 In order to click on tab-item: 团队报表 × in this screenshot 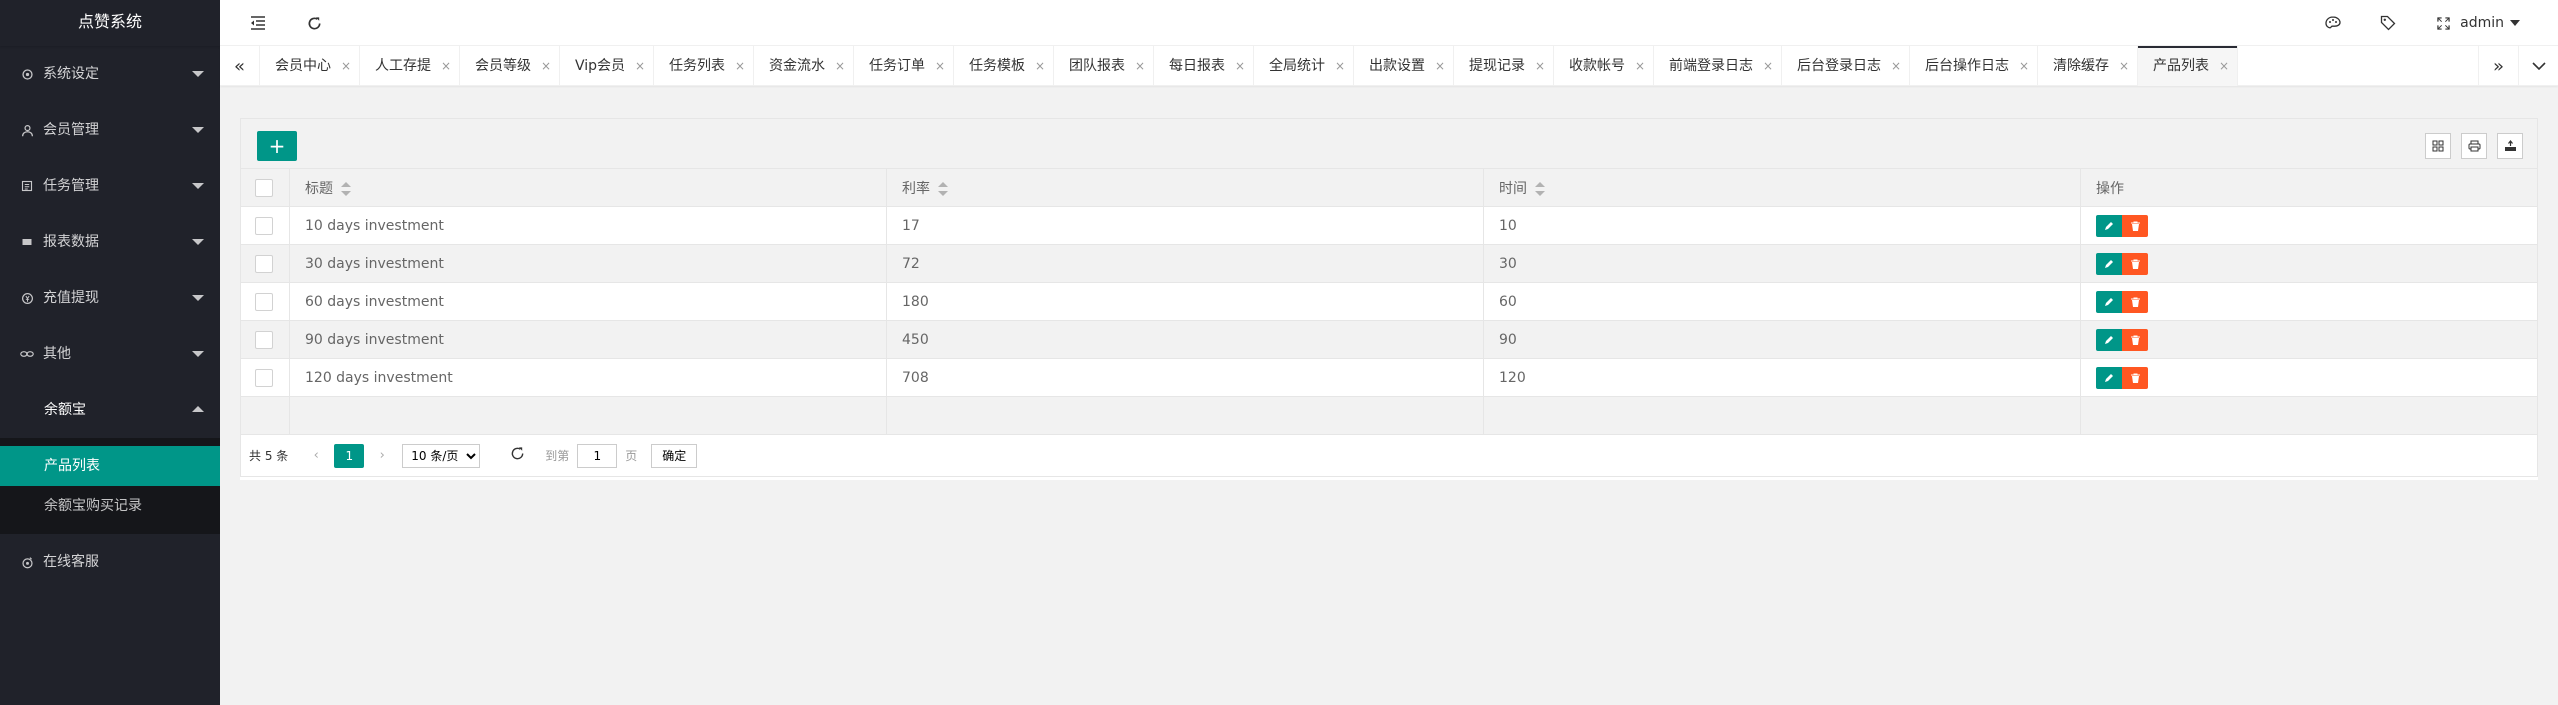, I will do `click(1104, 66)`.